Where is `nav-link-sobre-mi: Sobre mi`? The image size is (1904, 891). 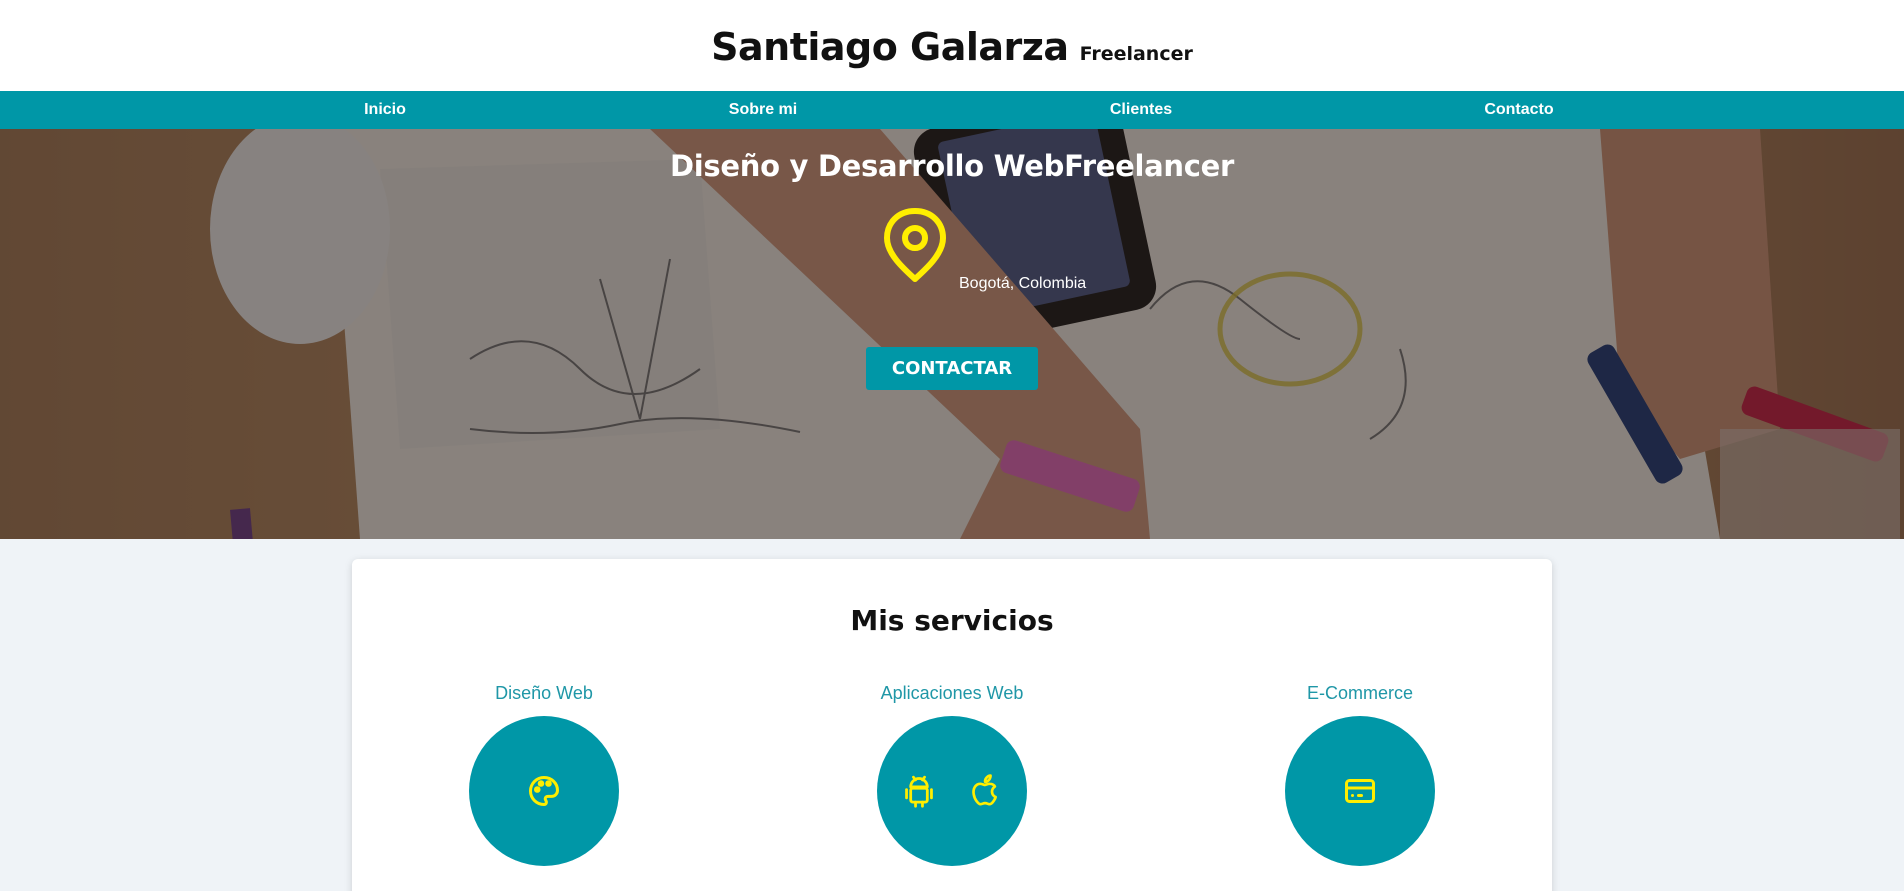 nav-link-sobre-mi: Sobre mi is located at coordinates (763, 110).